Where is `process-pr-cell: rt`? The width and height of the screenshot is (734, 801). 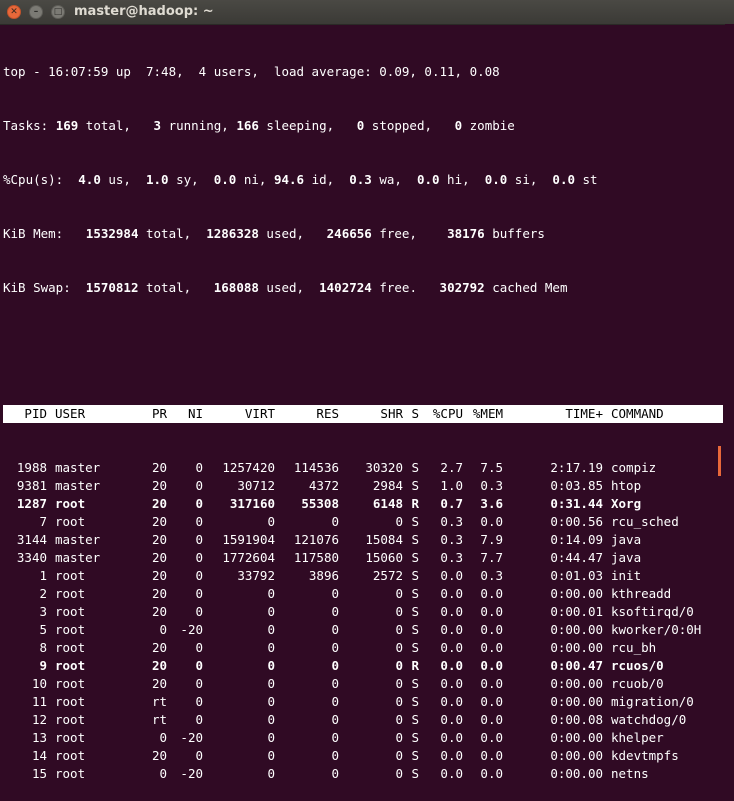
process-pr-cell: rt is located at coordinates (159, 719).